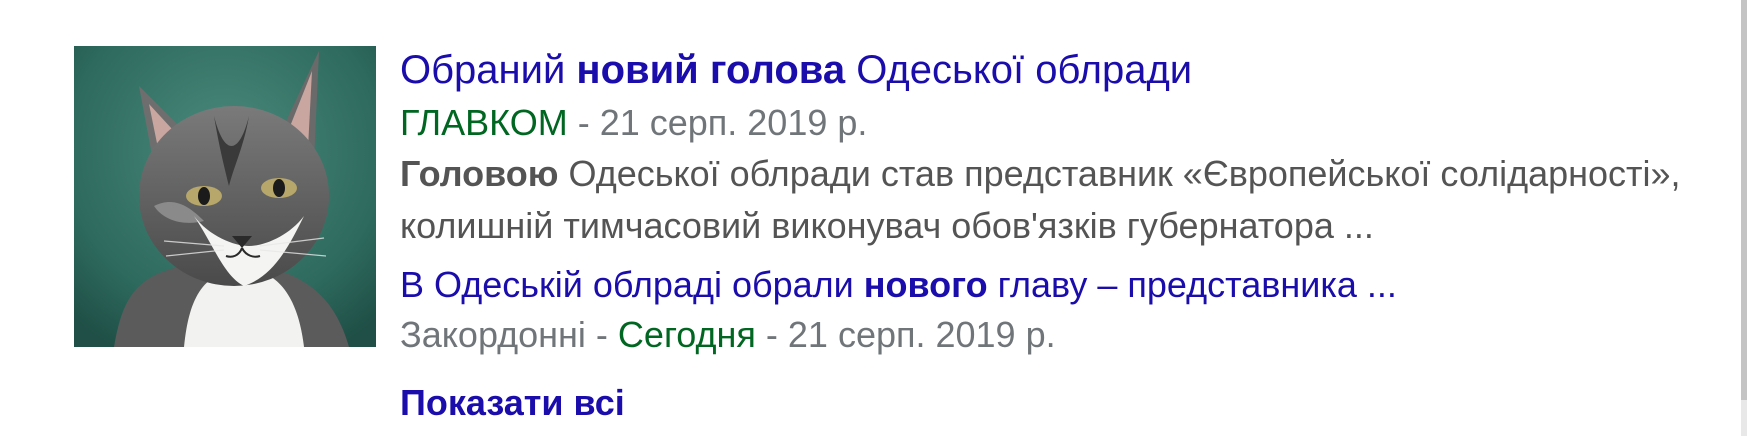 The image size is (1747, 436). What do you see at coordinates (921, 334) in the screenshot?
I see `related-date: 21 серп. 2019 р.` at bounding box center [921, 334].